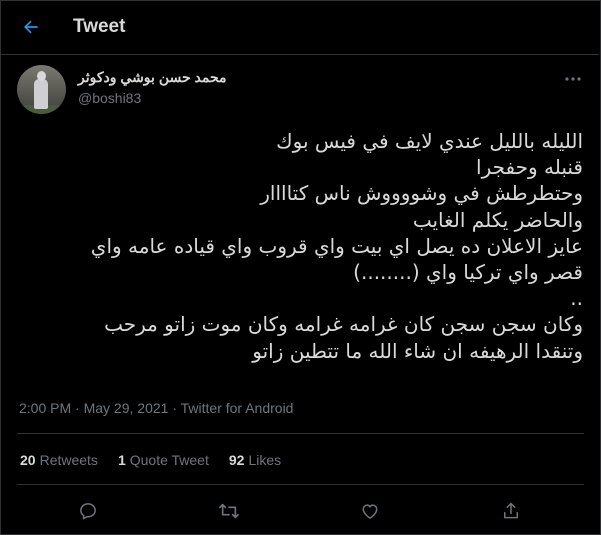 This screenshot has width=601, height=535. Describe the element at coordinates (121, 460) in the screenshot. I see `quotes-count: 1` at that location.